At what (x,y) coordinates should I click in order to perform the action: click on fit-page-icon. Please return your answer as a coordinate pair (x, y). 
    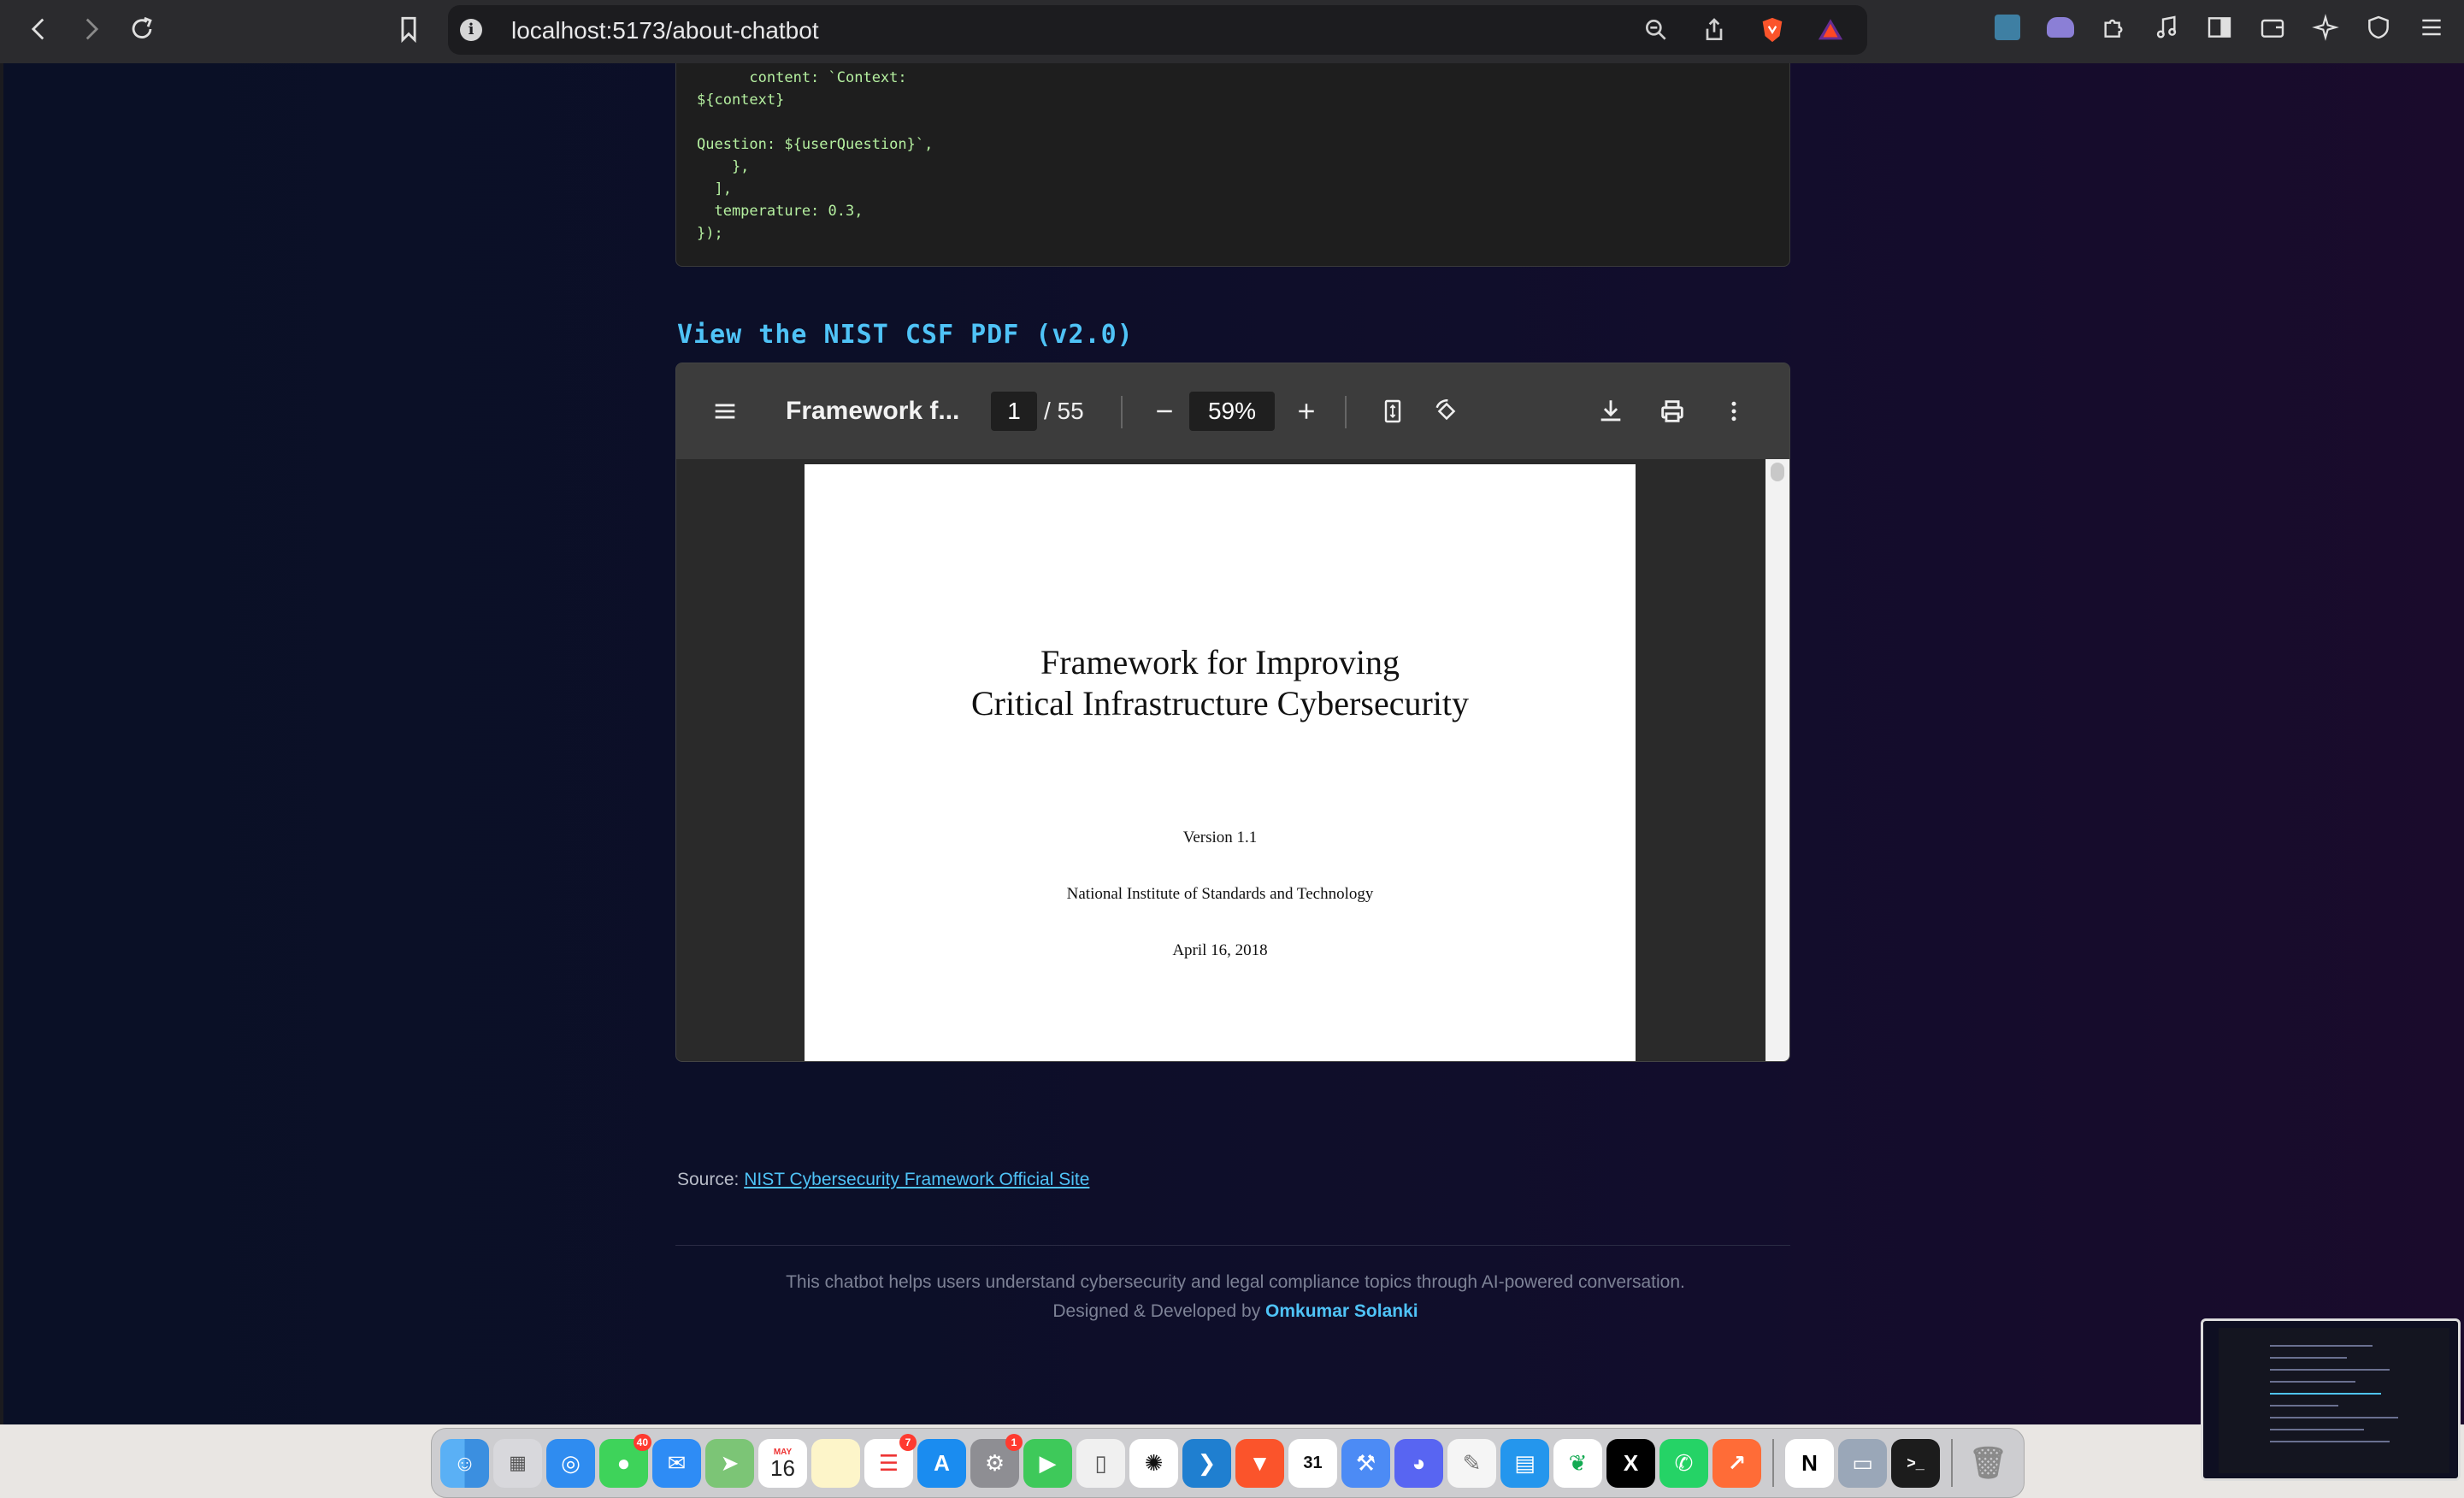
    Looking at the image, I should click on (1392, 411).